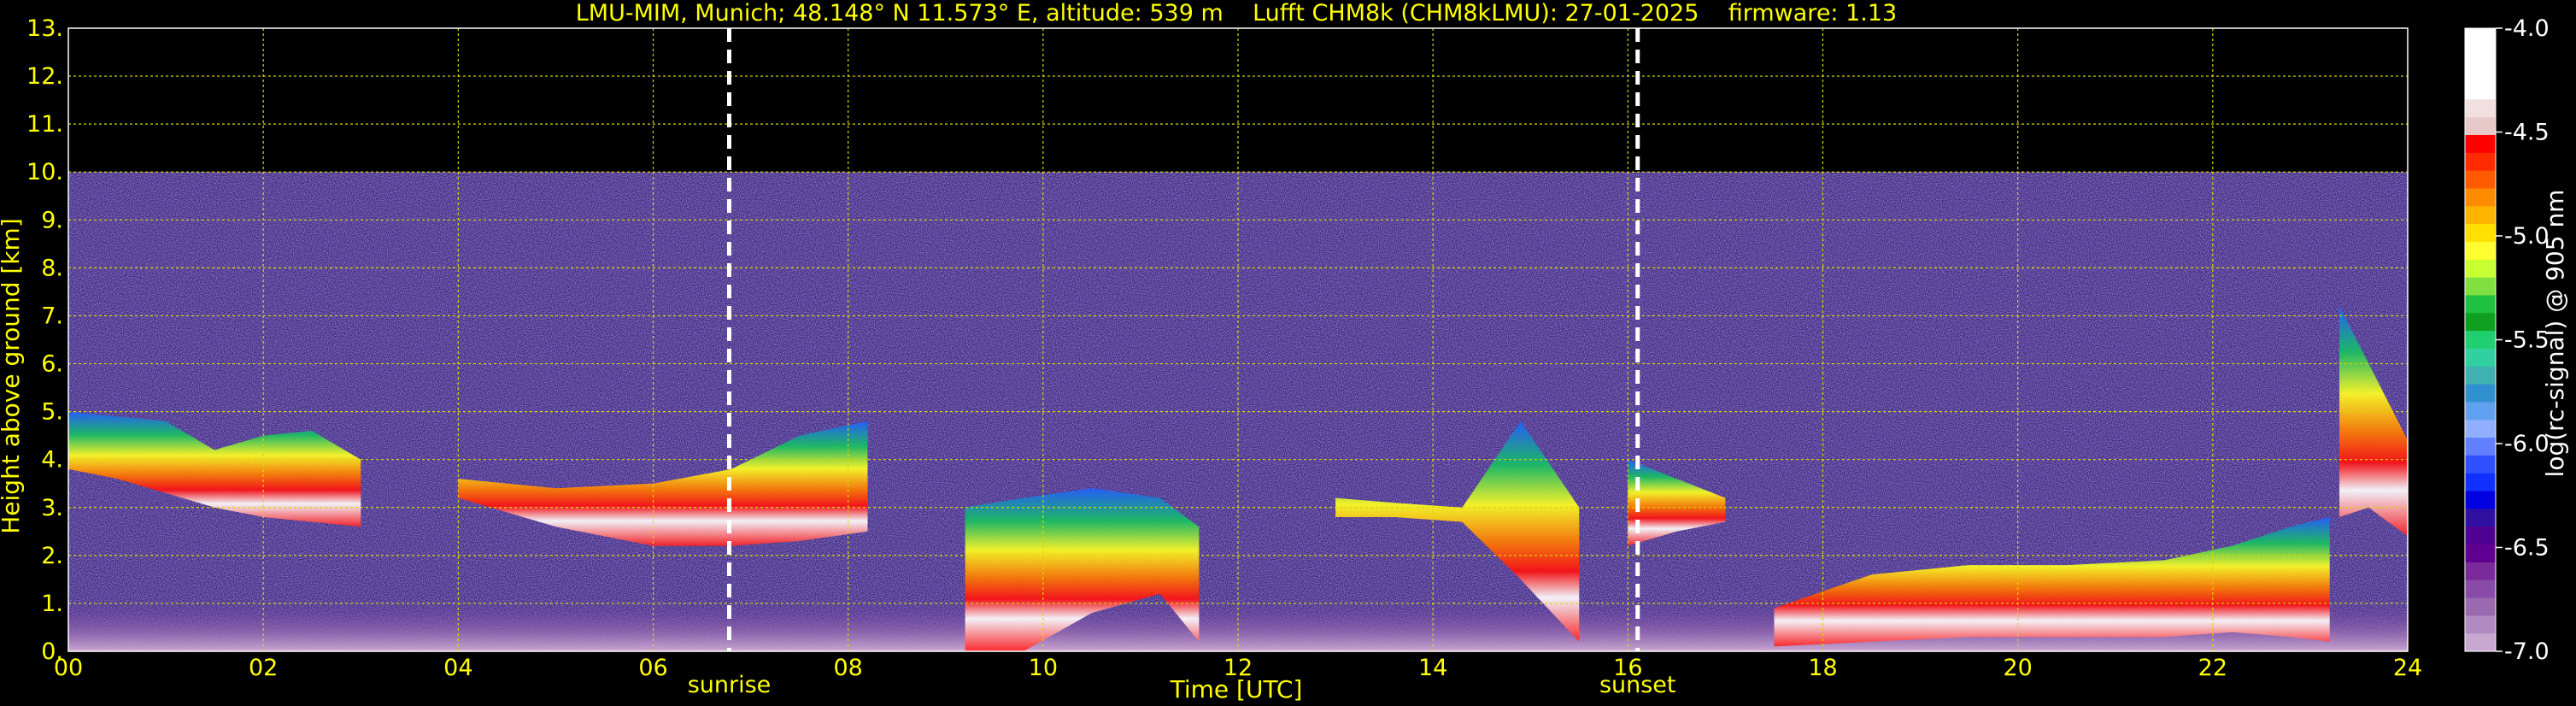  Describe the element at coordinates (1043, 668) in the screenshot. I see `x-tick-label: 10` at that location.